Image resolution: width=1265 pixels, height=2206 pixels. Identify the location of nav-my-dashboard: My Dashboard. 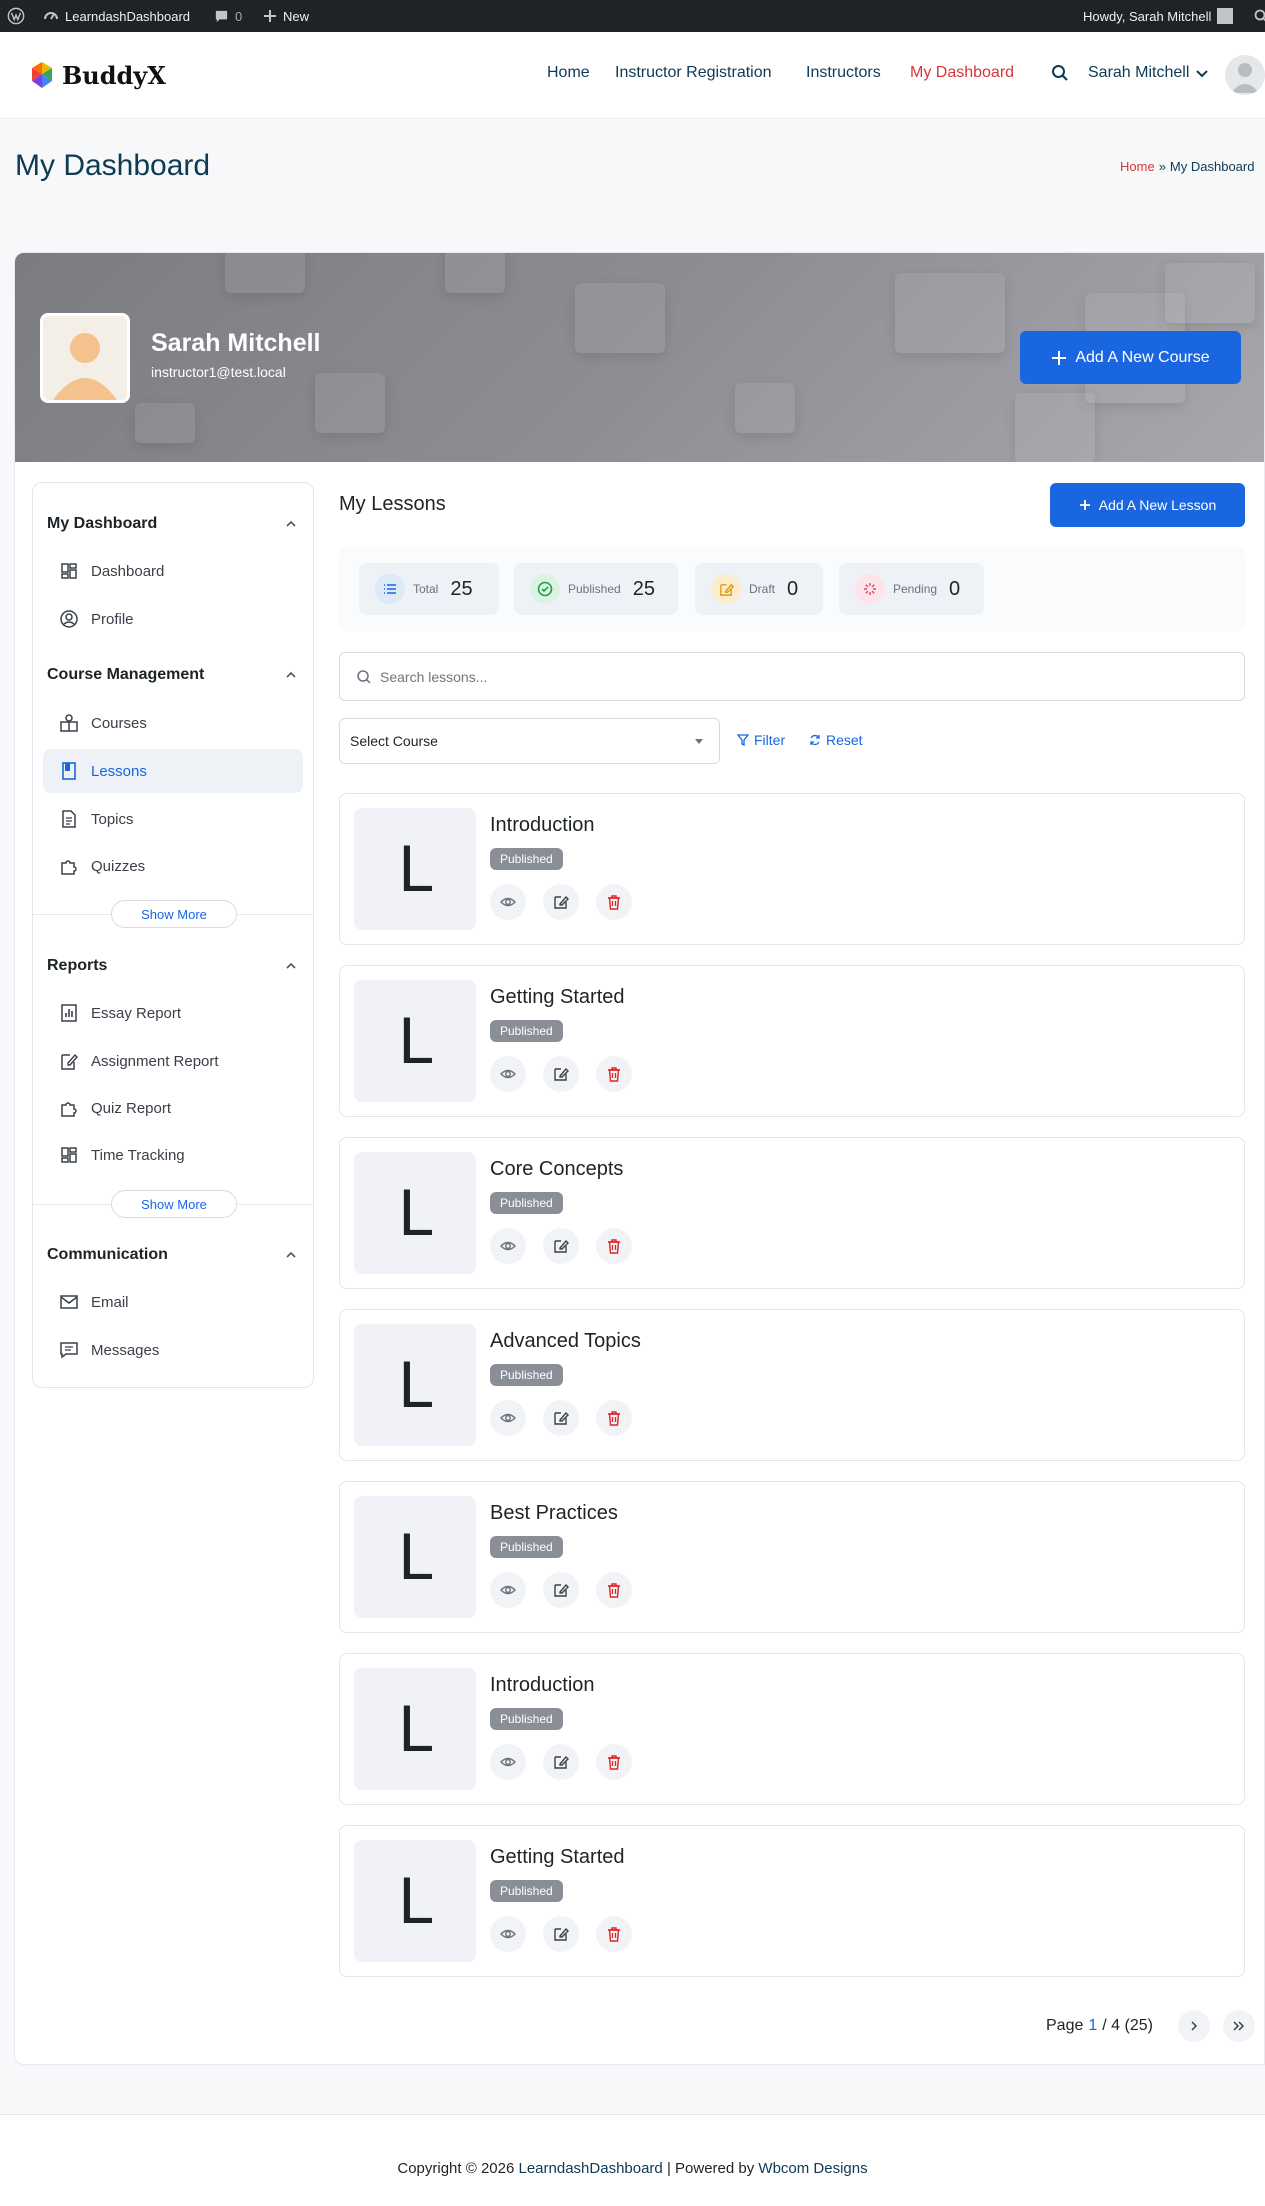
(962, 73).